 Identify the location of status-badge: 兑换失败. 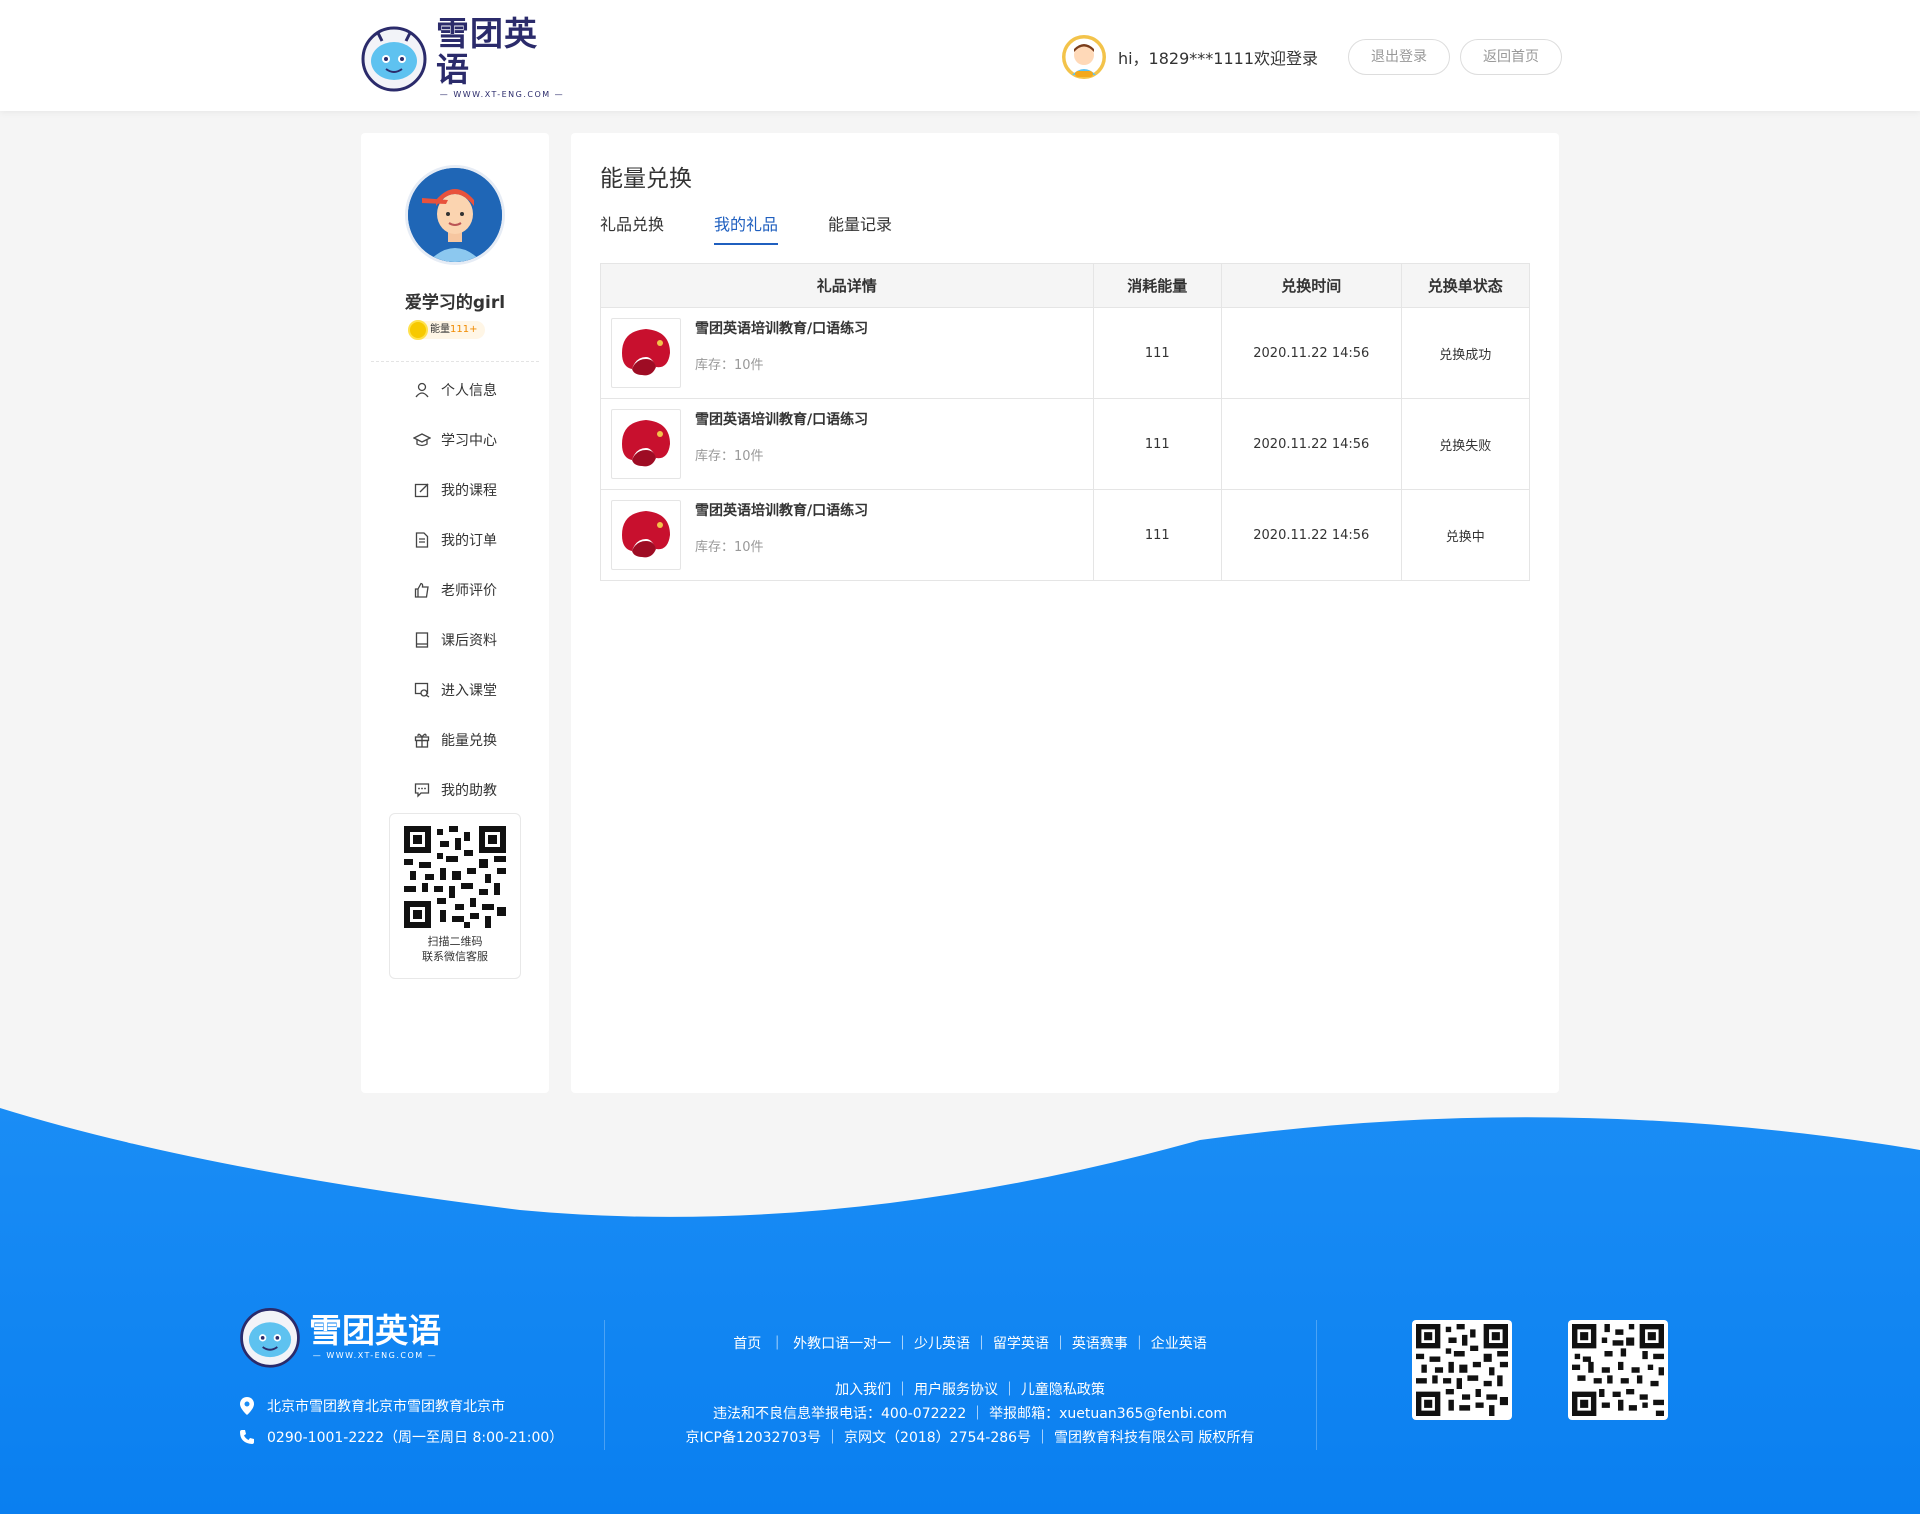
(1465, 444).